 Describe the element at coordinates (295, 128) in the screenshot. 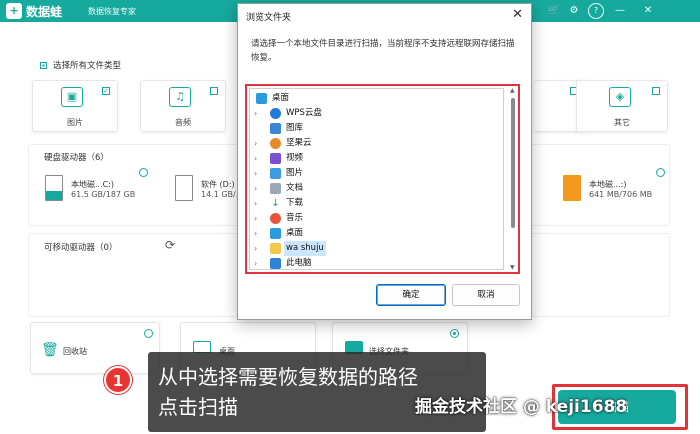

I see `tree-node-label: 图库` at that location.